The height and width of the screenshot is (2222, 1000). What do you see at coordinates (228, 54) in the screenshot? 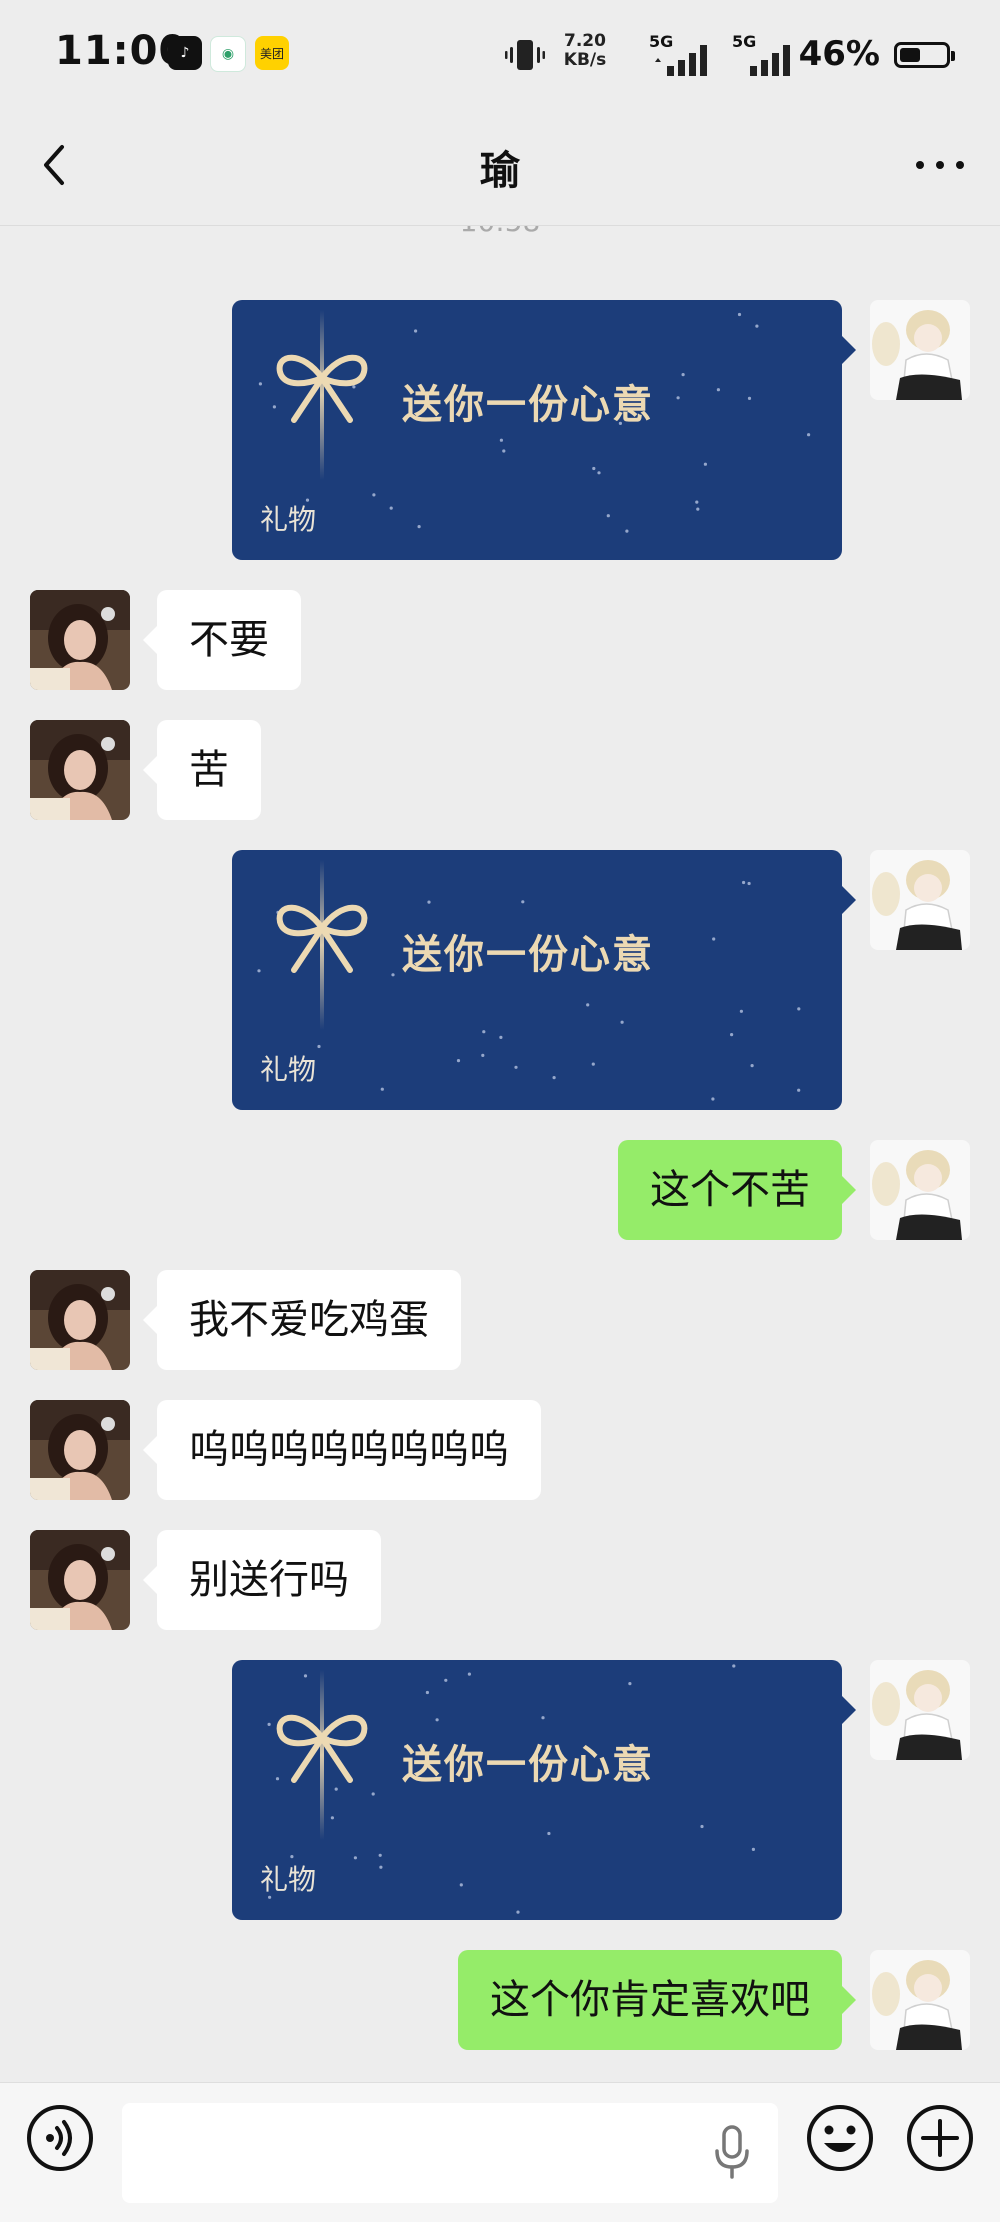
I see `green-app-icon: ◉` at bounding box center [228, 54].